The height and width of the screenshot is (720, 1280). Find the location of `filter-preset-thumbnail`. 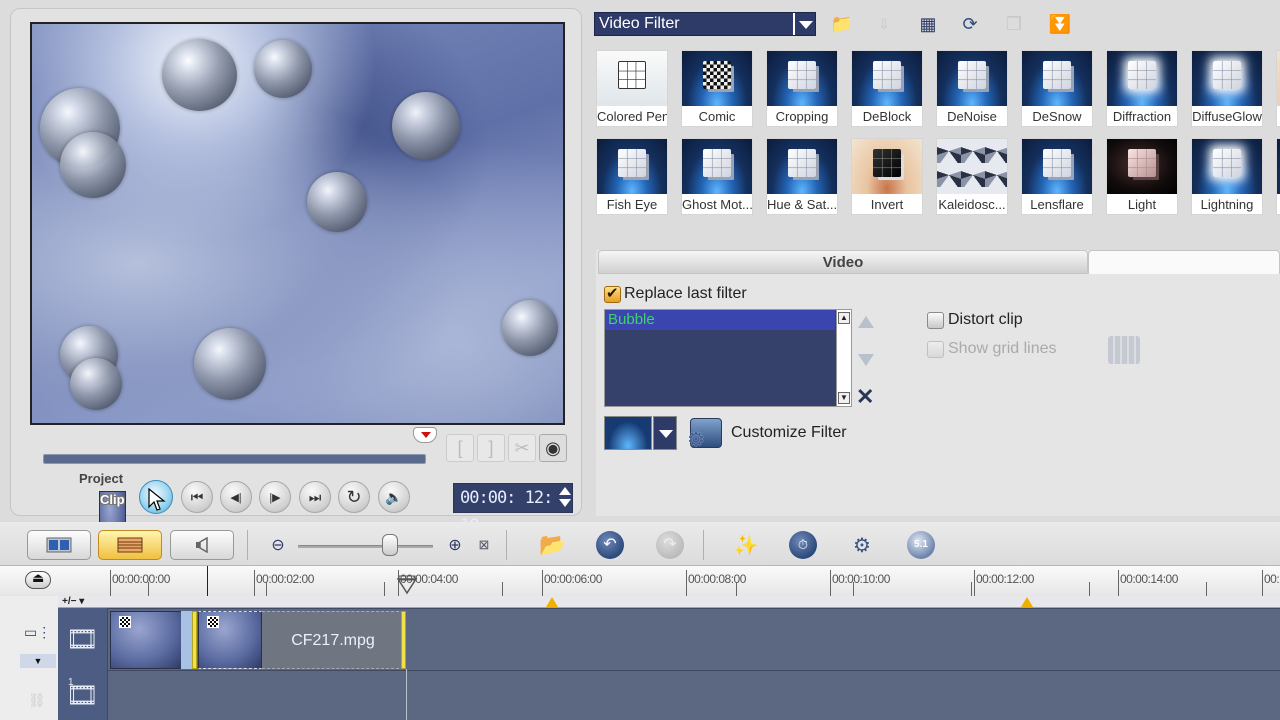

filter-preset-thumbnail is located at coordinates (628, 433).